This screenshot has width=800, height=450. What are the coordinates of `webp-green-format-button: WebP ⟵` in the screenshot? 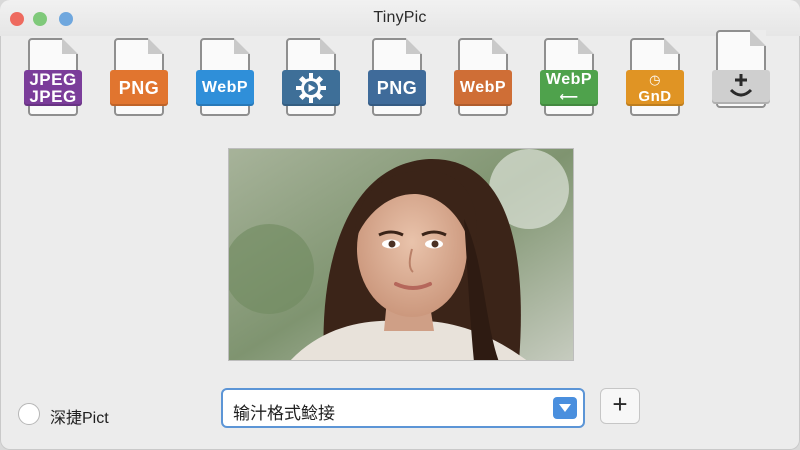 It's located at (571, 78).